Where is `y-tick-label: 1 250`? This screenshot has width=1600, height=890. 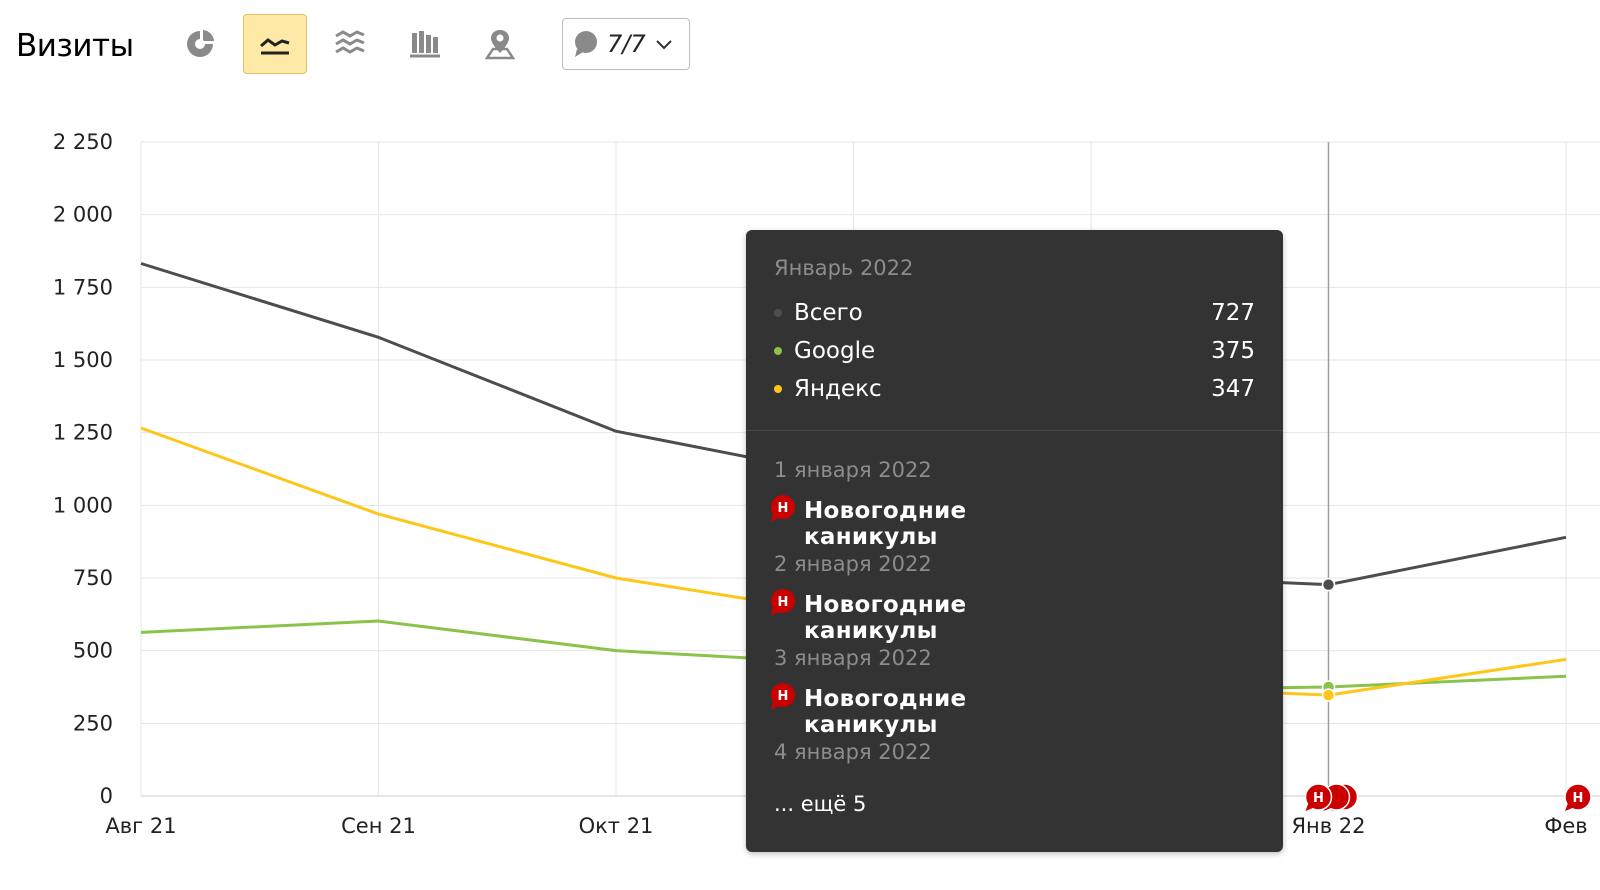 y-tick-label: 1 250 is located at coordinates (83, 433).